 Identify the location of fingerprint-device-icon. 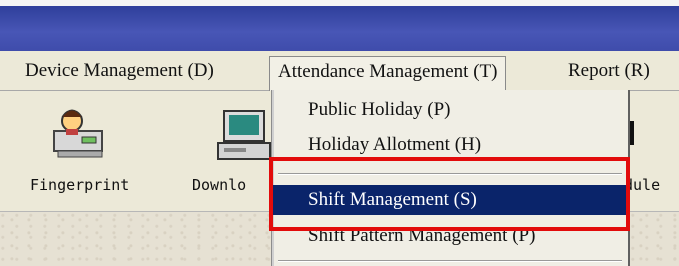
(80, 136).